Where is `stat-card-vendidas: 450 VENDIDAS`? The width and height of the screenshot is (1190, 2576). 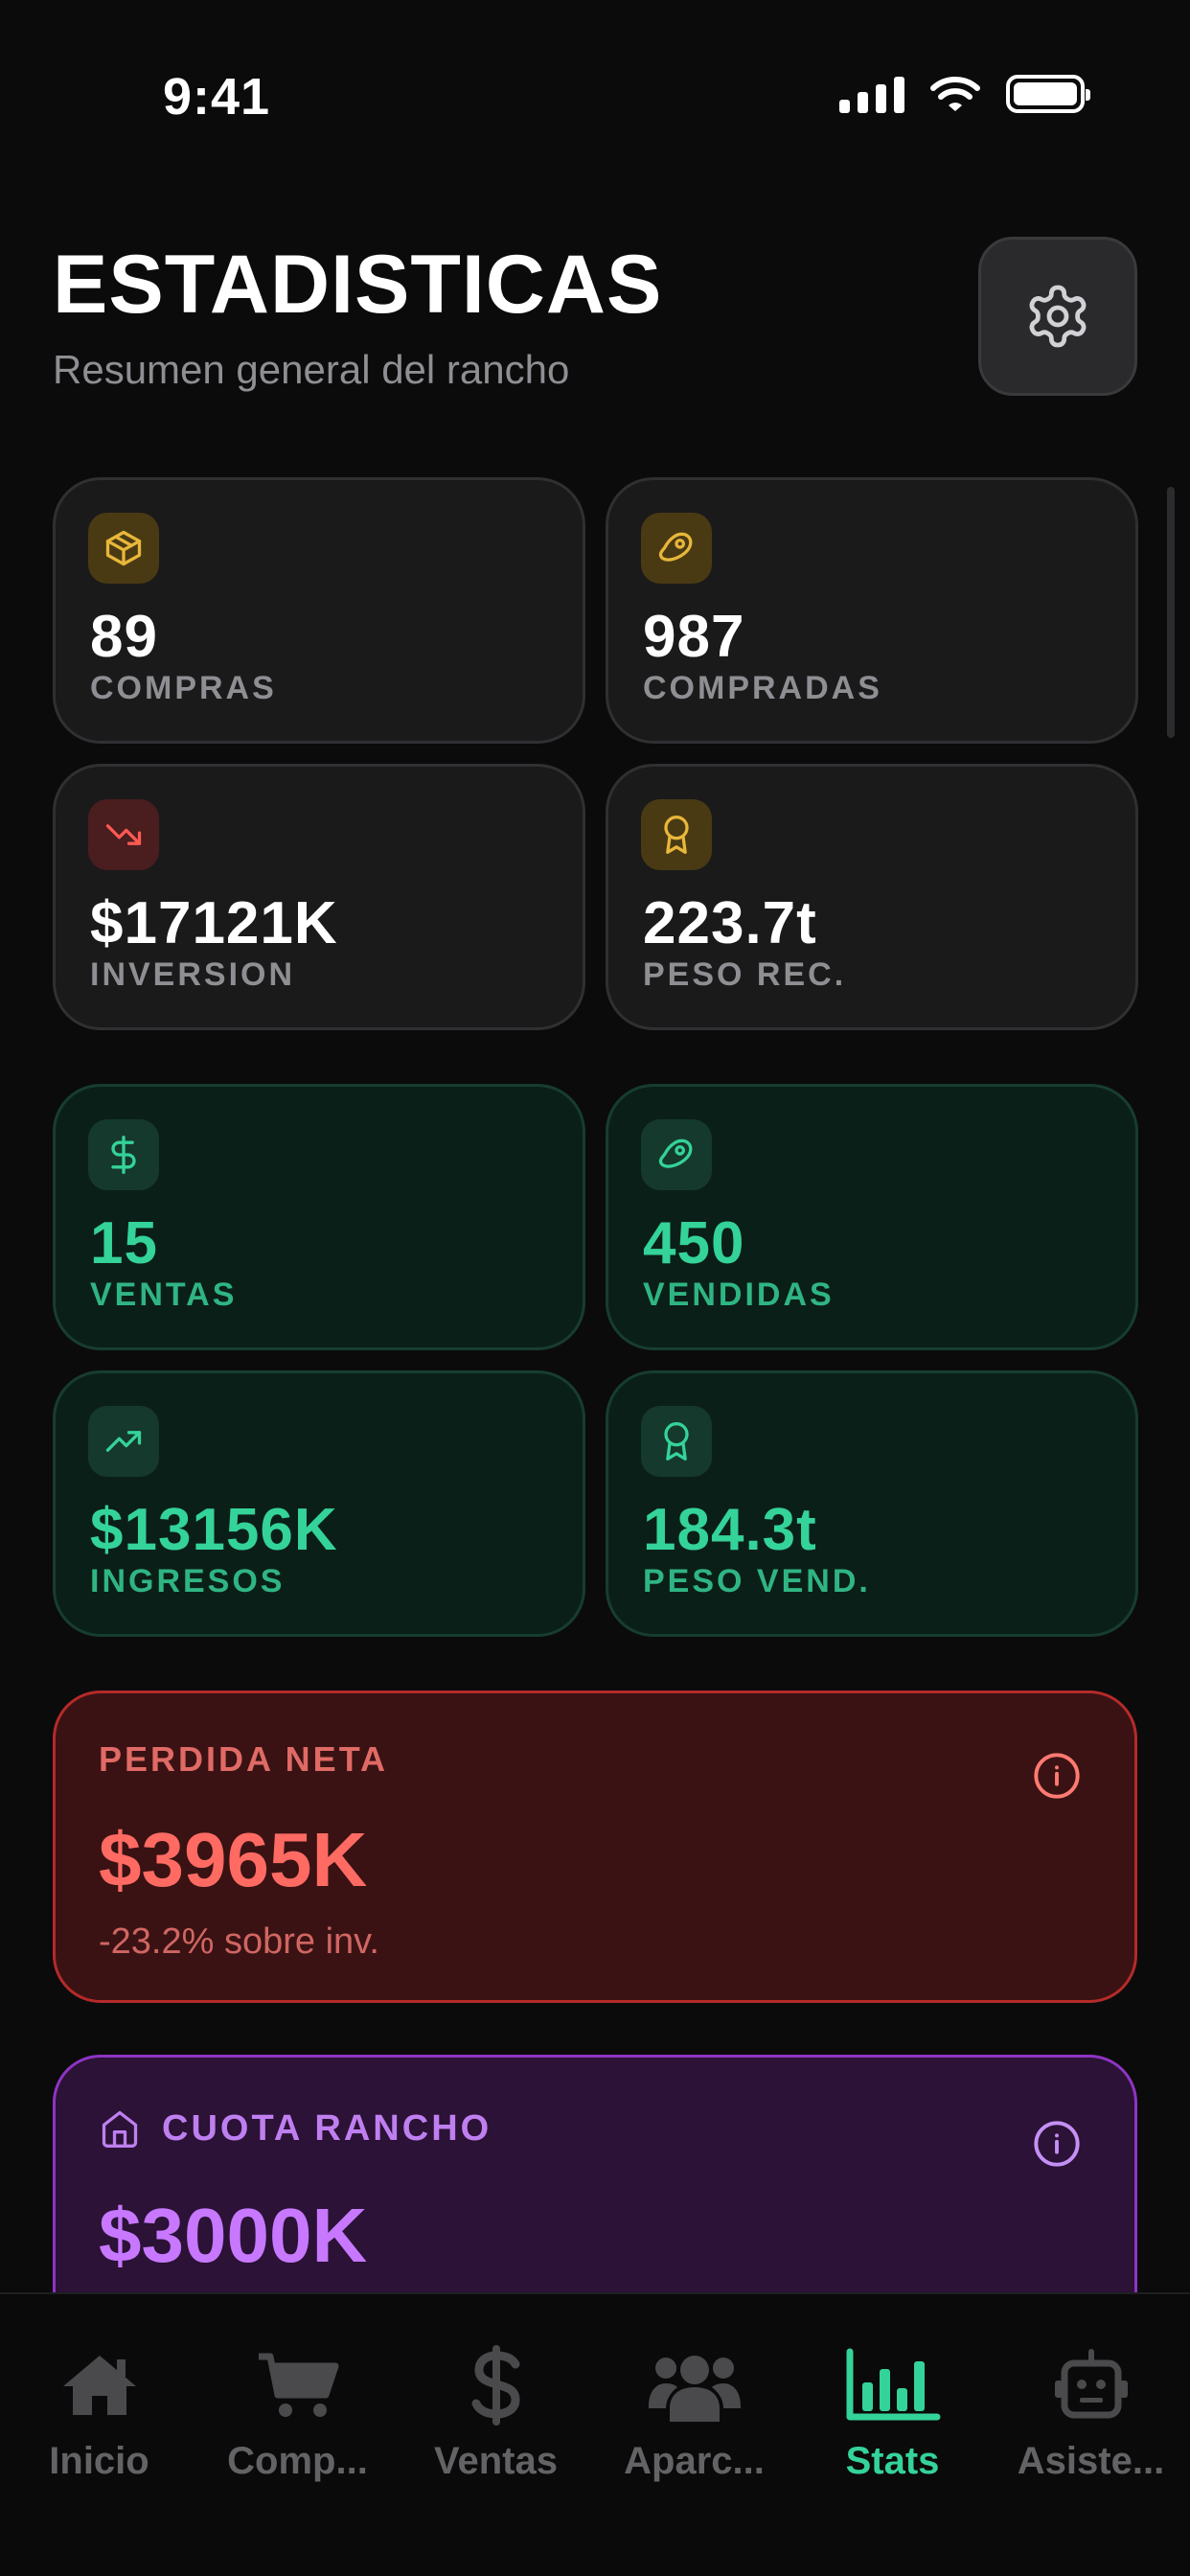
stat-card-vendidas: 450 VENDIDAS is located at coordinates (872, 1217).